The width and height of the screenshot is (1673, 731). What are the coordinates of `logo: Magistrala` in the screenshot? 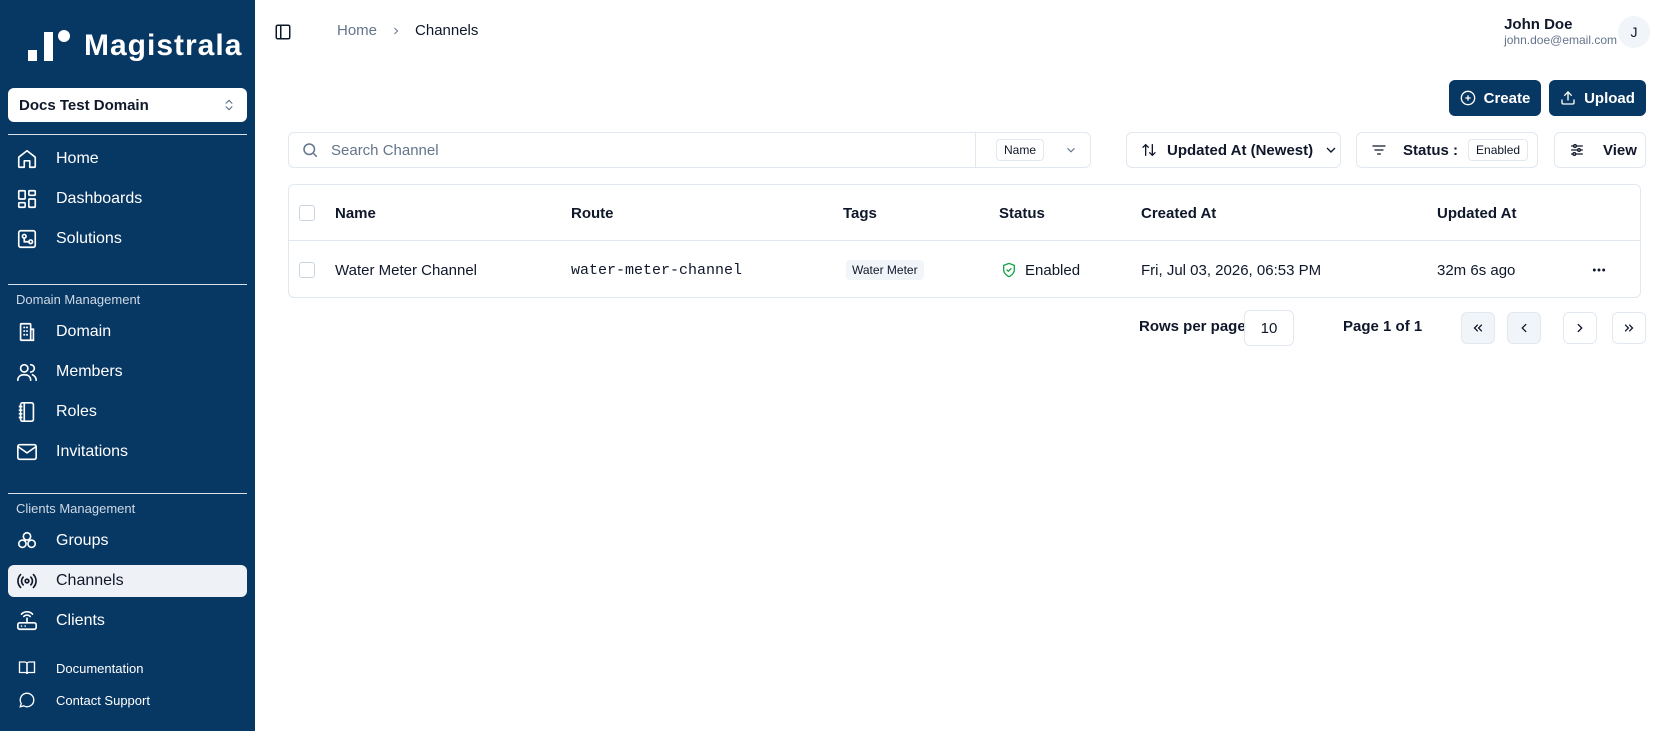 It's located at (134, 46).